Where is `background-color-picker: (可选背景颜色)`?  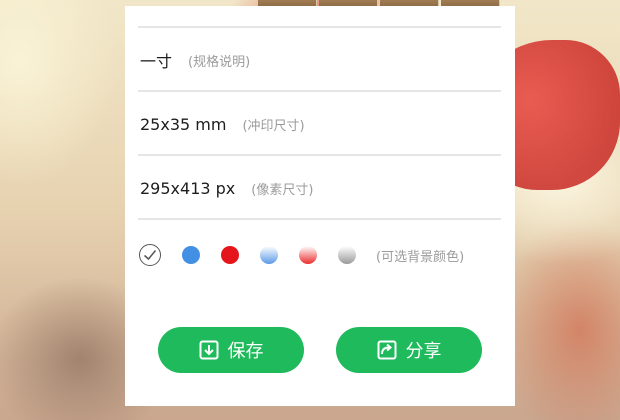 background-color-picker: (可选背景颜色) is located at coordinates (319, 255).